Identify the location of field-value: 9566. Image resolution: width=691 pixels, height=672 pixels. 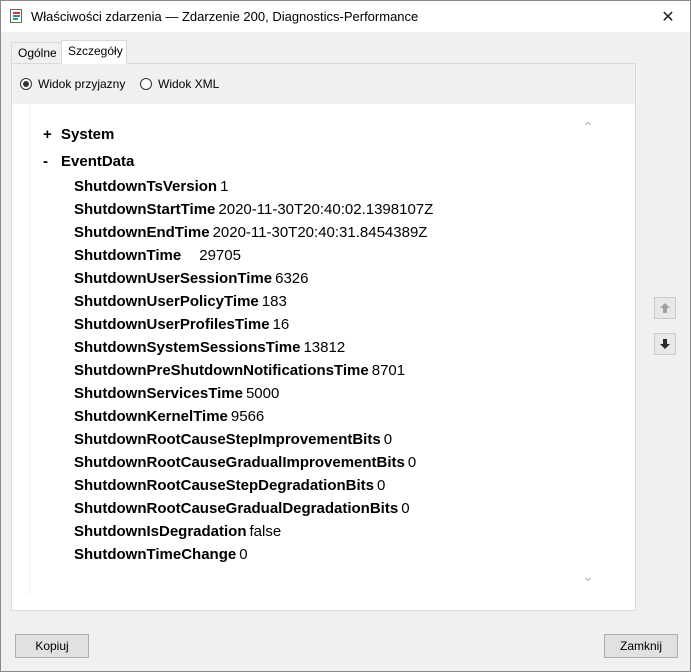
(247, 416).